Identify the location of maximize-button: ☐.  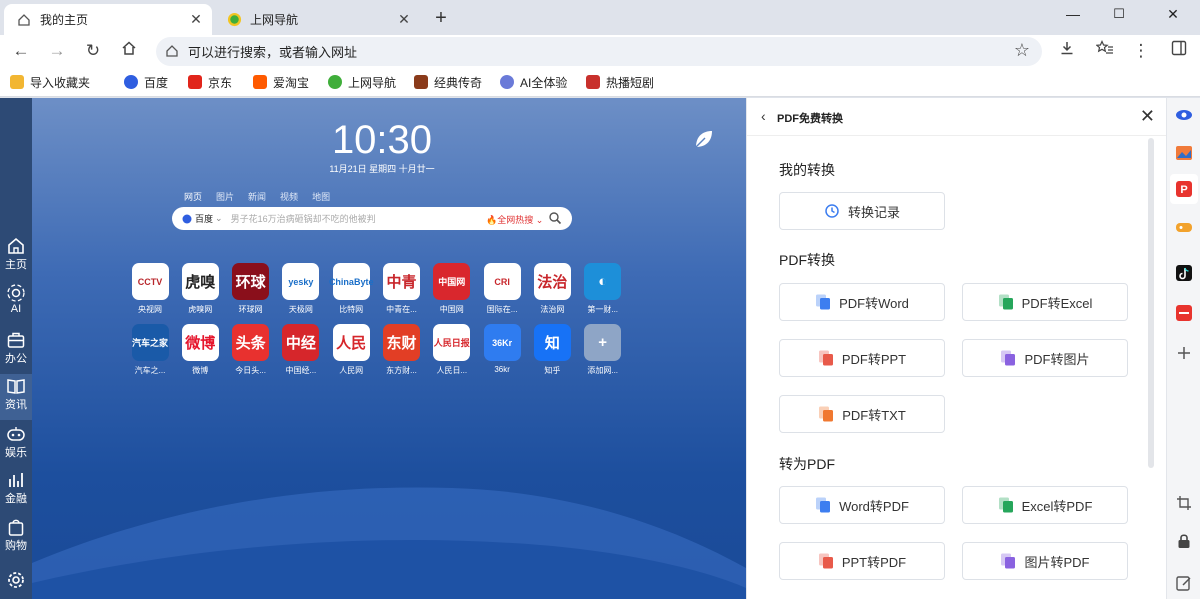
(1119, 15).